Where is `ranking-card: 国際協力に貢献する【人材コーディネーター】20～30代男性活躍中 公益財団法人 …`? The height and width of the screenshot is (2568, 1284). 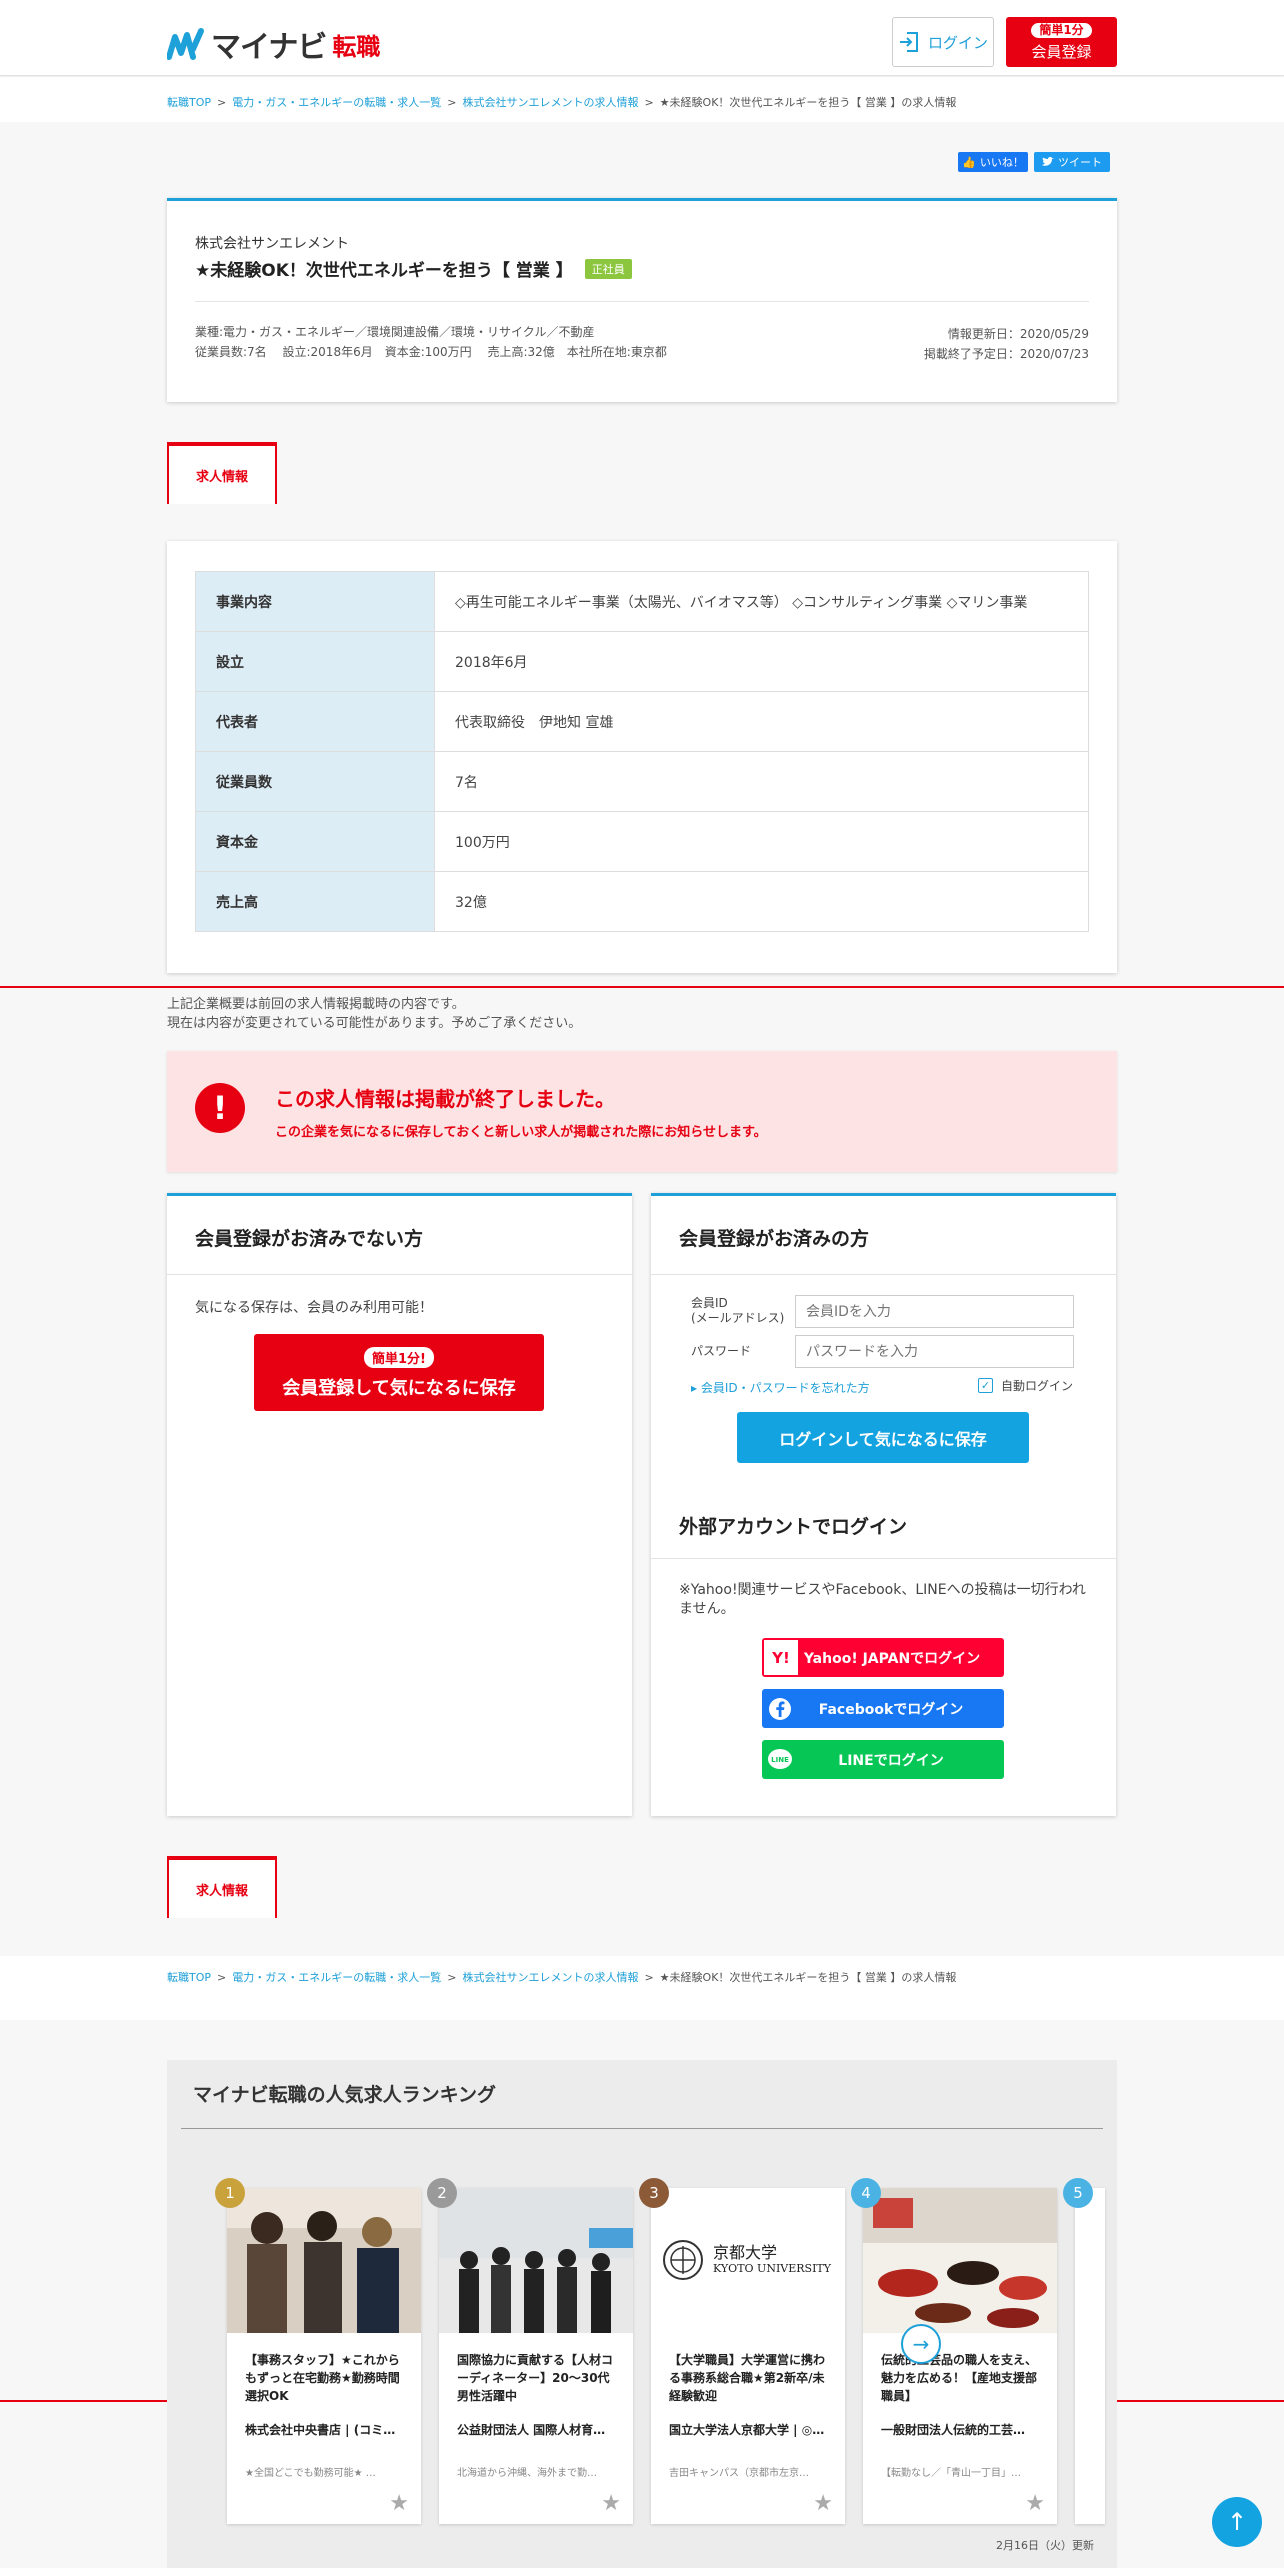
ranking-card: 国際協力に貢献する【人材コーディネーター】20～30代男性活躍中 公益財団法人 … is located at coordinates (536, 2356).